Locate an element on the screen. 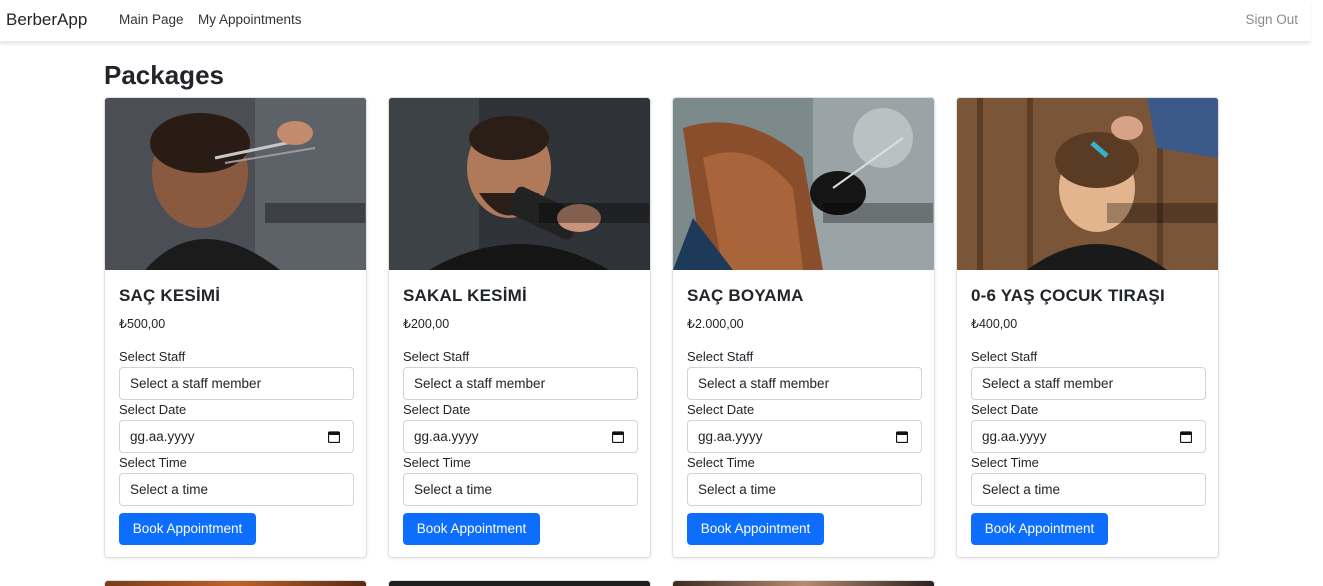 This screenshot has height=586, width=1323. package-price: ₺500,00 is located at coordinates (142, 324).